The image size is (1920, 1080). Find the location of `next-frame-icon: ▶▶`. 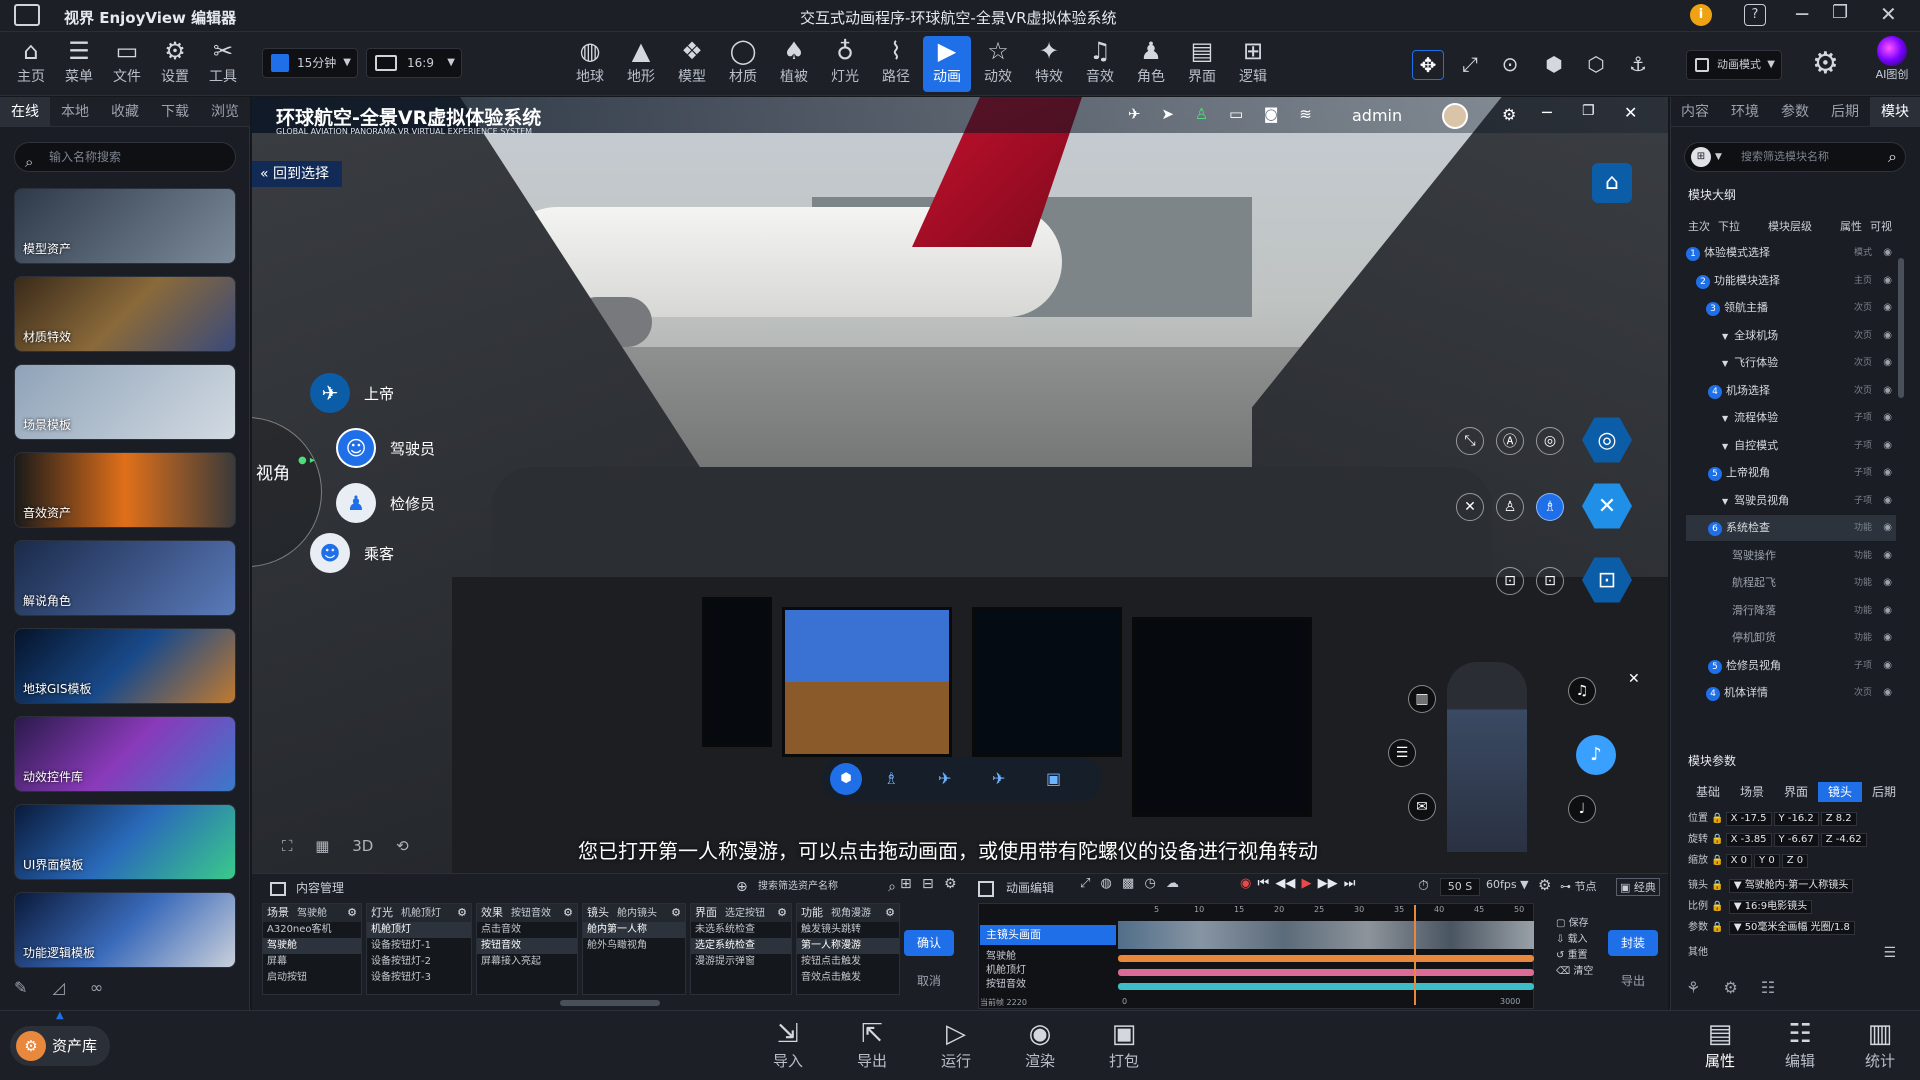

next-frame-icon: ▶▶ is located at coordinates (1328, 883).